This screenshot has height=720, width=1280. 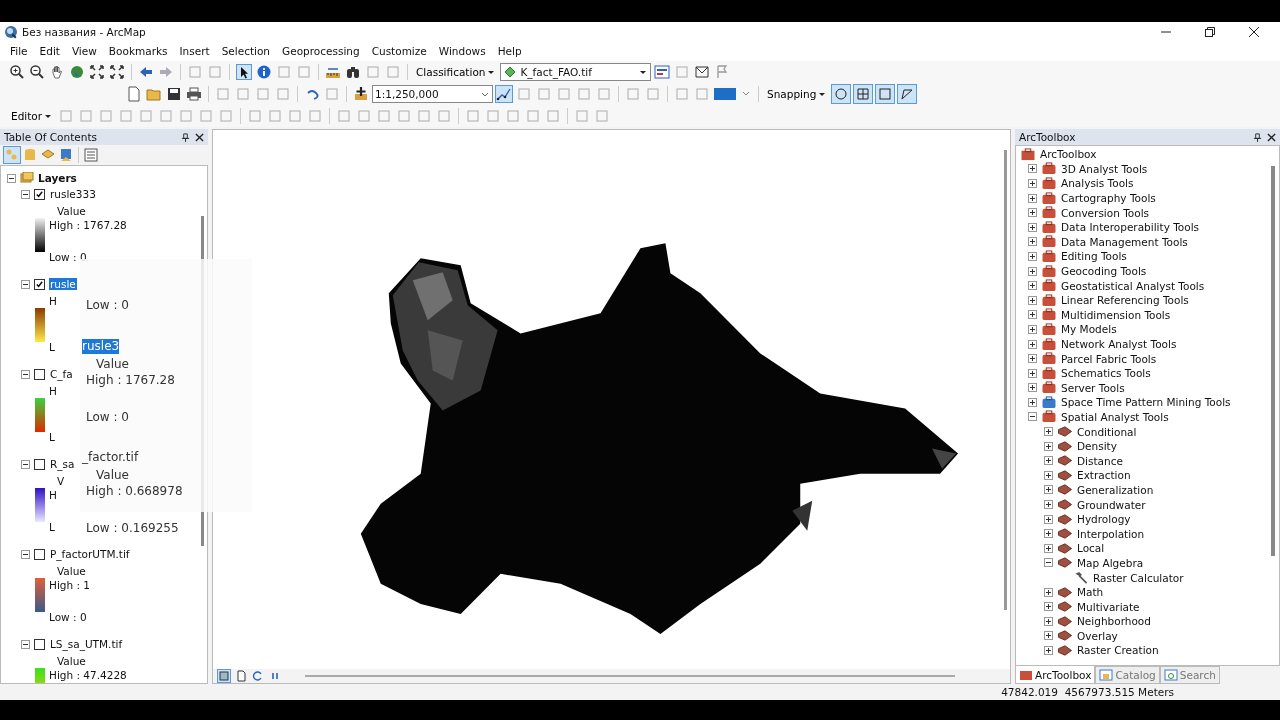 What do you see at coordinates (73, 194) in the screenshot?
I see `layer-name: rusle333` at bounding box center [73, 194].